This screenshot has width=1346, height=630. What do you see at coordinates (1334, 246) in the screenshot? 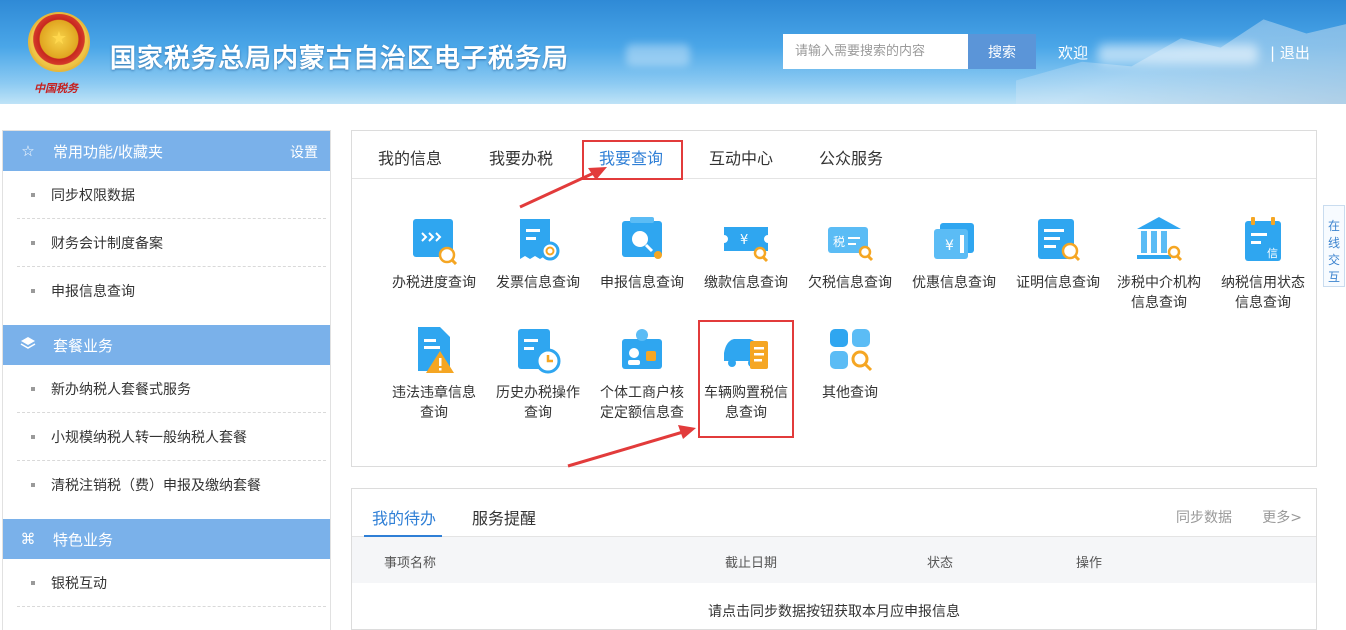
I see `online-interaction-tab: 在线交互` at bounding box center [1334, 246].